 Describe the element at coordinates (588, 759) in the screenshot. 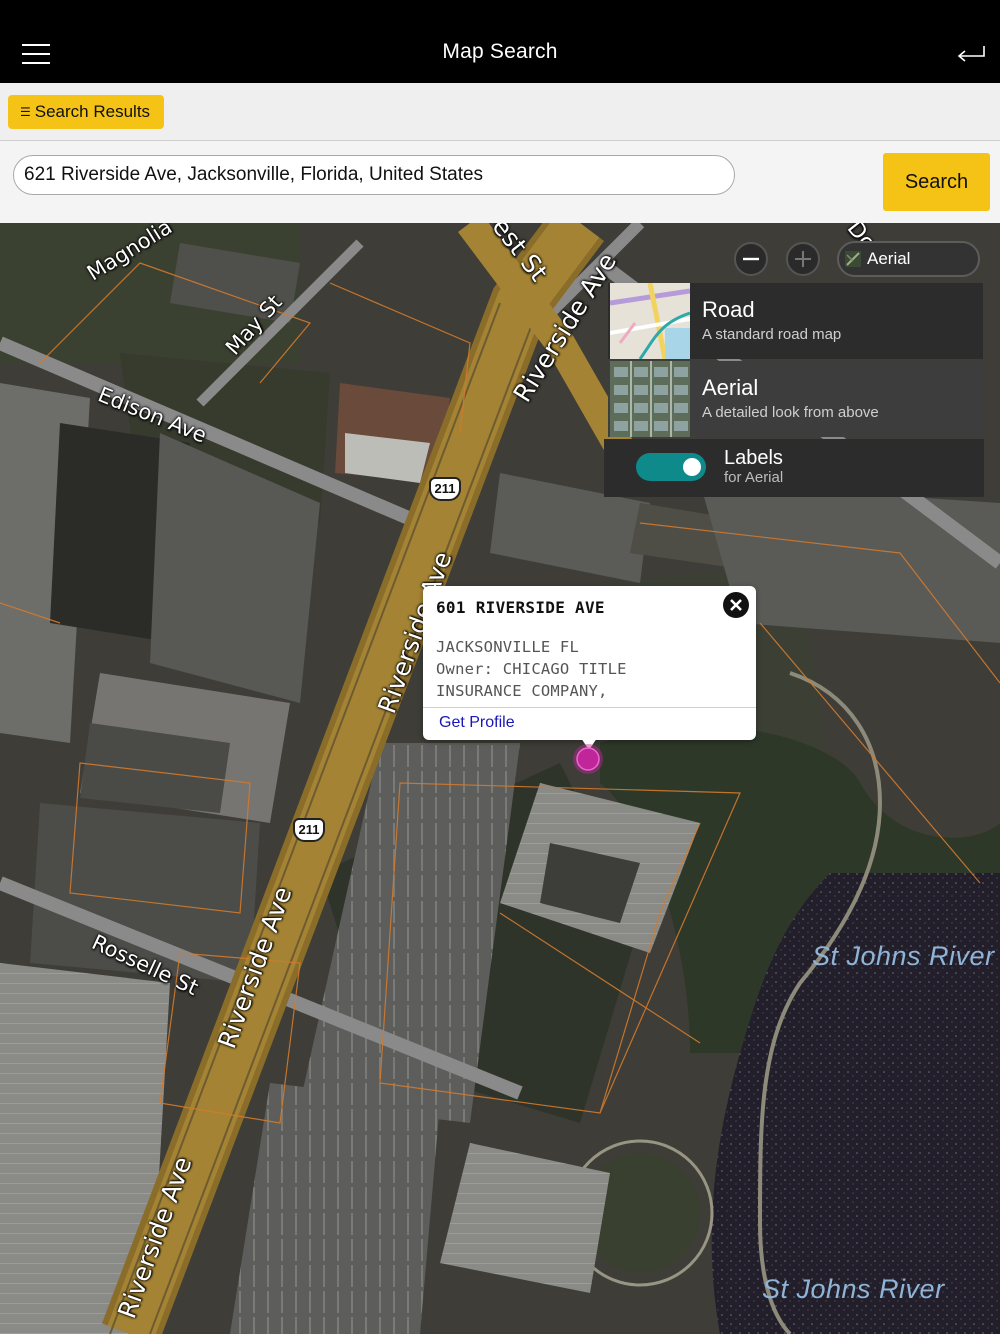

I see `location-pin-icon` at that location.